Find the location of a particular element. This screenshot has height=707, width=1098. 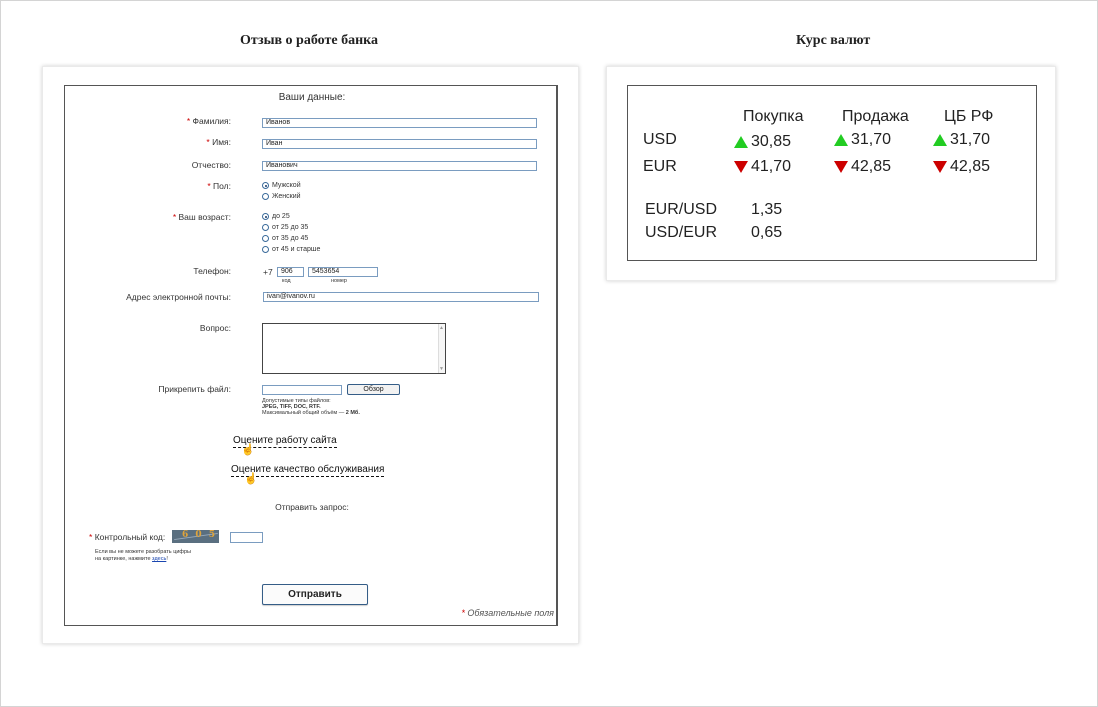

file-size-note: Максимальный общий объём — 2 Мб. is located at coordinates (311, 413).